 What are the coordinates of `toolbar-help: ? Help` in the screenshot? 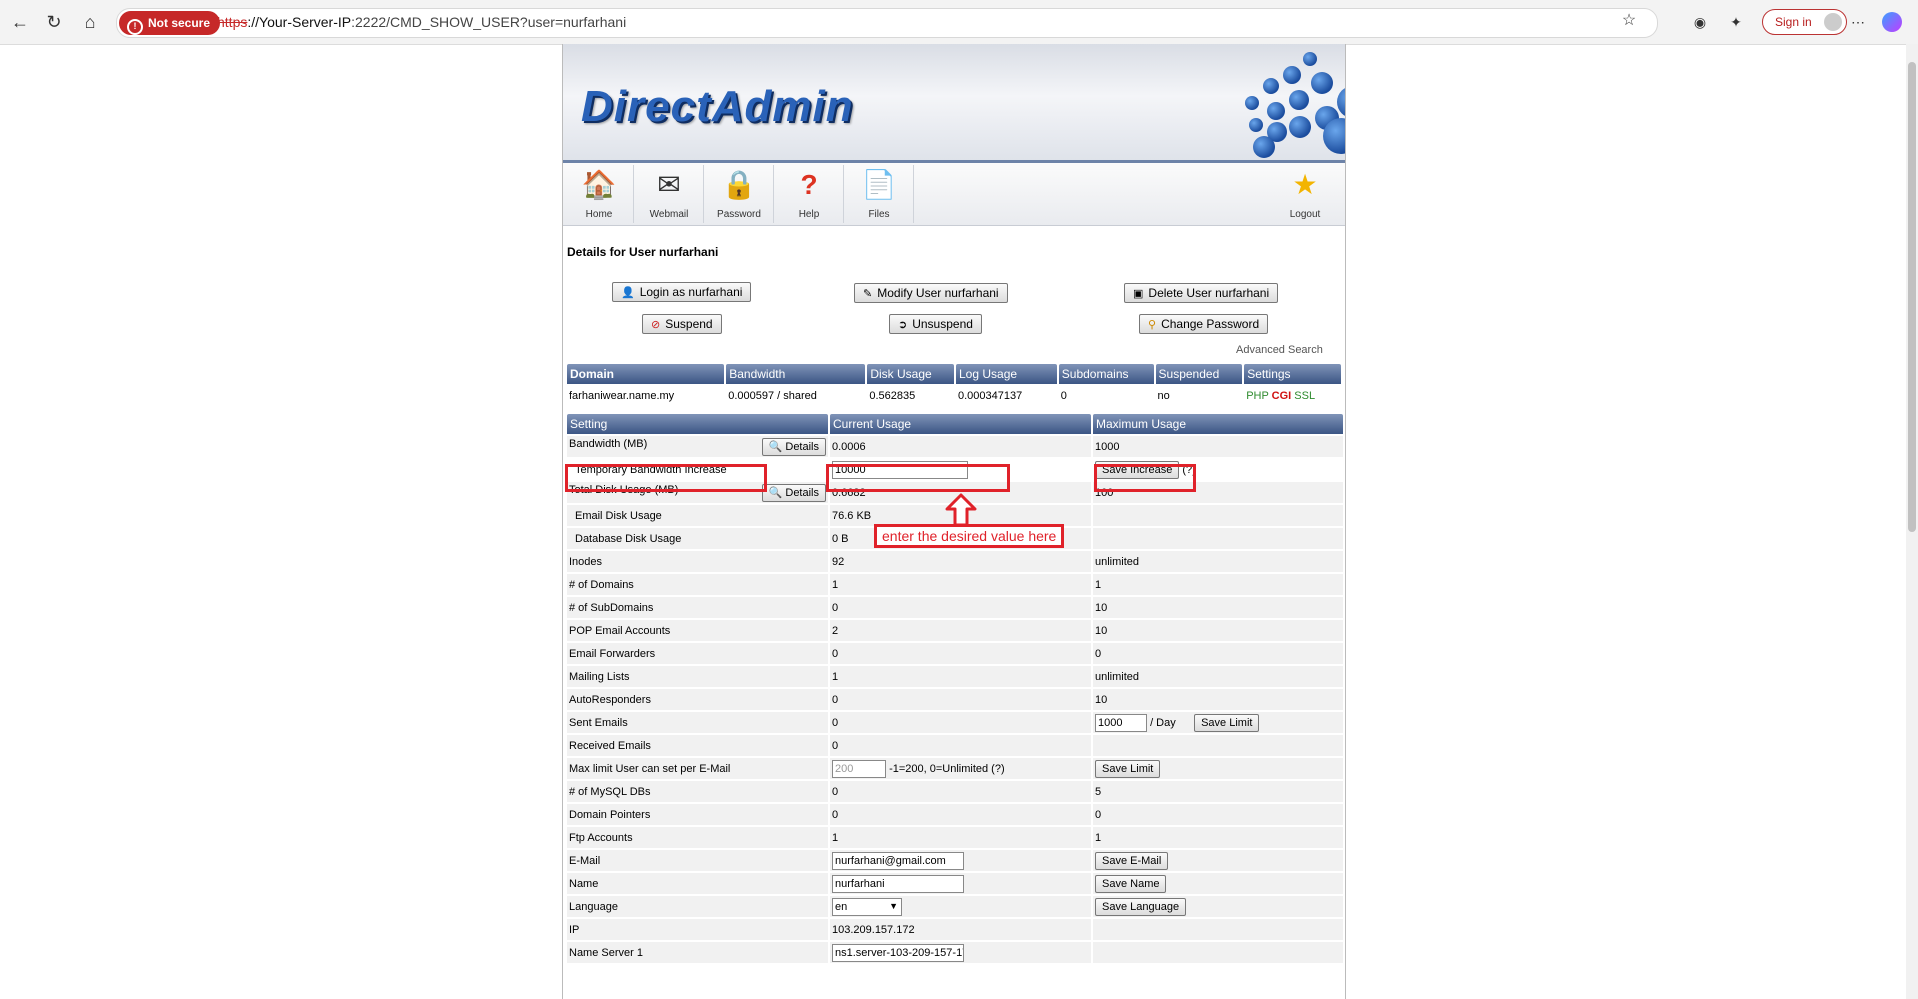 It's located at (809, 194).